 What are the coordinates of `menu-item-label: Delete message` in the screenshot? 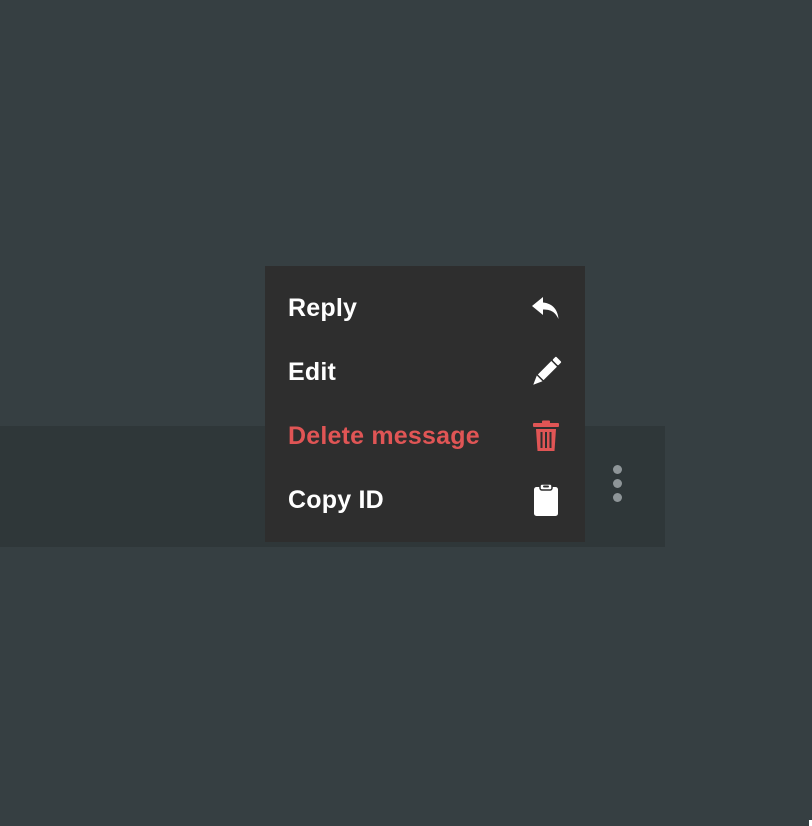 It's located at (384, 435).